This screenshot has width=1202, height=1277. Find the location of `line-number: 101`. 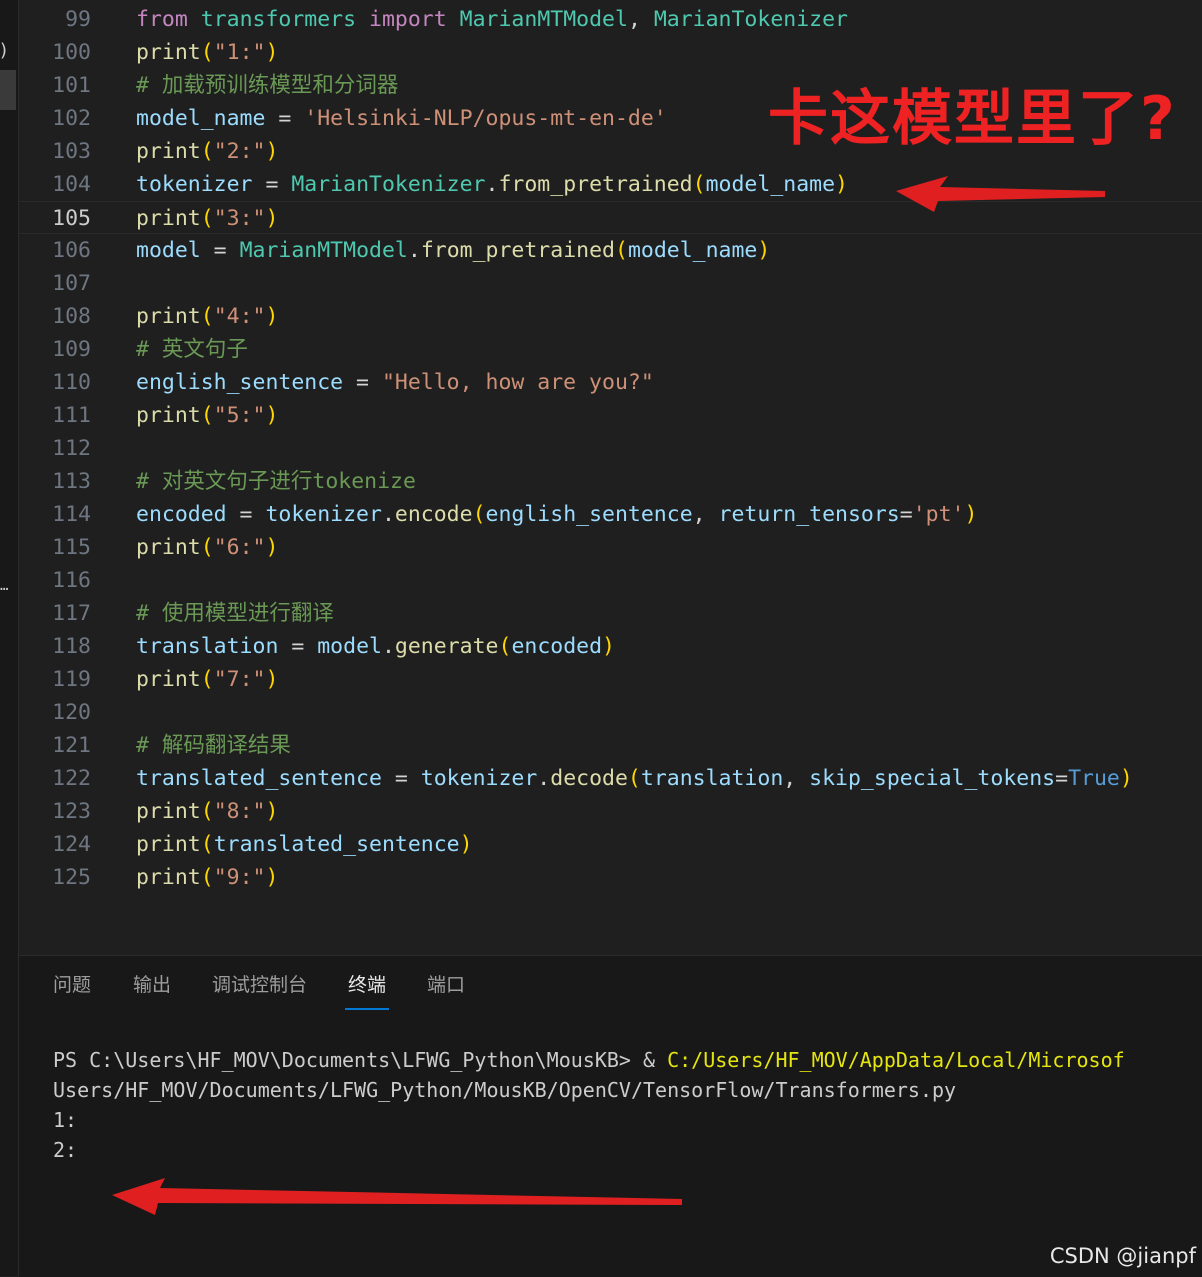

line-number: 101 is located at coordinates (71, 85).